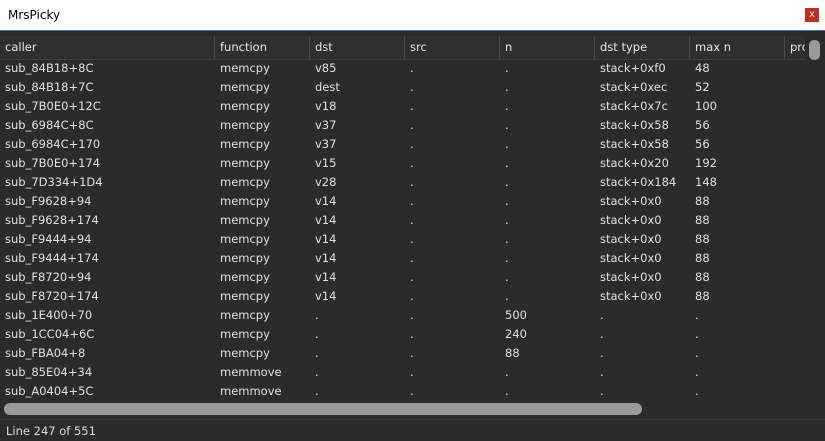 The image size is (825, 441). I want to click on table-row: sub_F8720+174 memcpy v14.. stack+0x0 88, so click(402, 296).